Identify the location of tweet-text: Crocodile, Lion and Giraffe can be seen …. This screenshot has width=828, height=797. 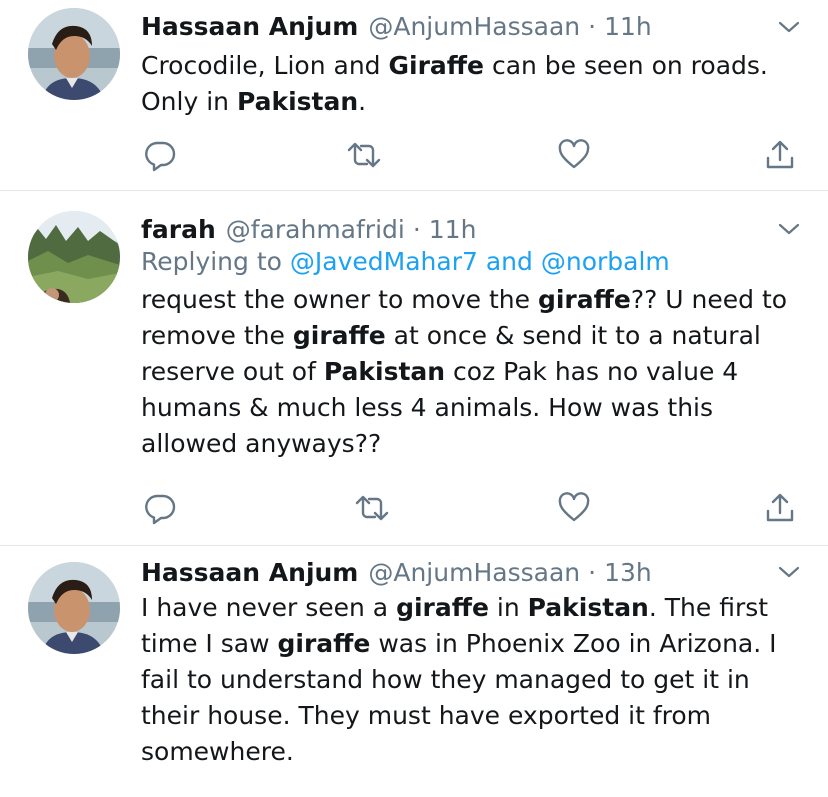
(470, 84).